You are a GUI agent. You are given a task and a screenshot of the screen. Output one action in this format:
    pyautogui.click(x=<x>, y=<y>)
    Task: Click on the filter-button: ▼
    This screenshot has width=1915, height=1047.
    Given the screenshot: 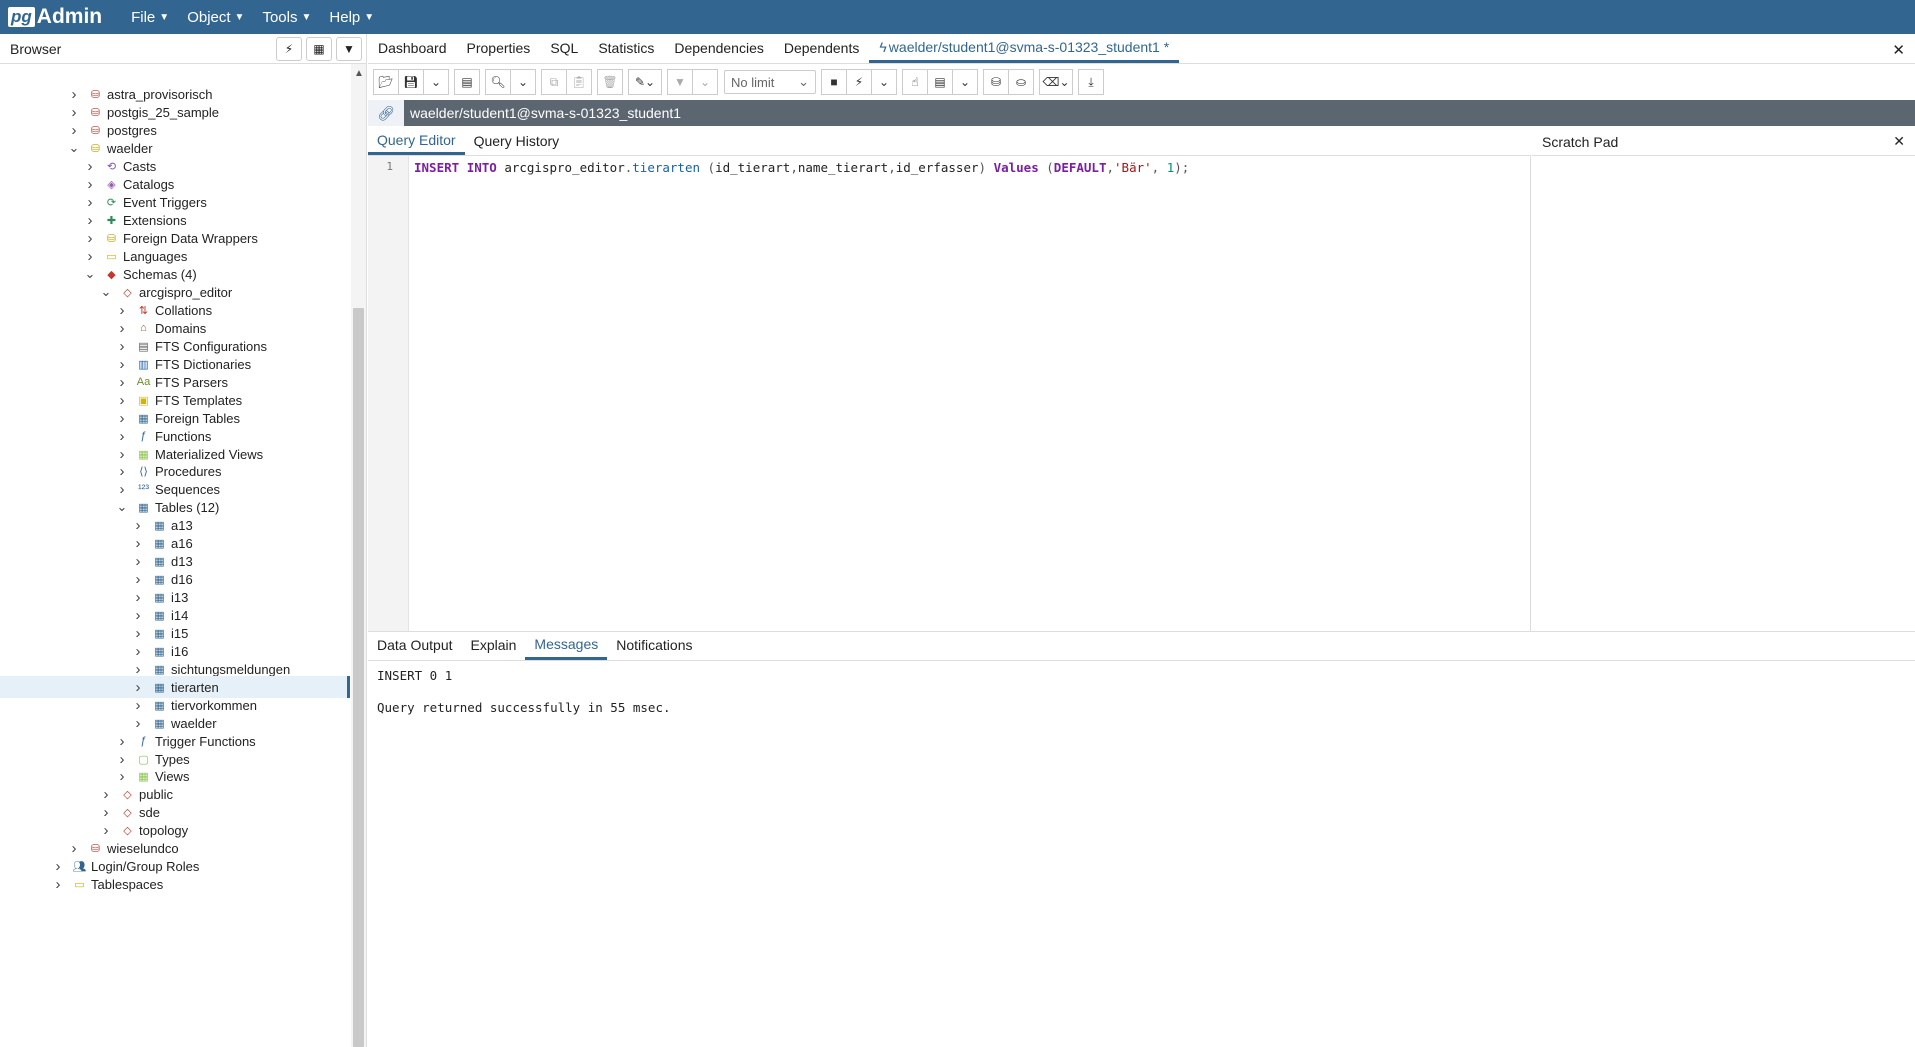 What is the action you would take?
    pyautogui.click(x=349, y=48)
    